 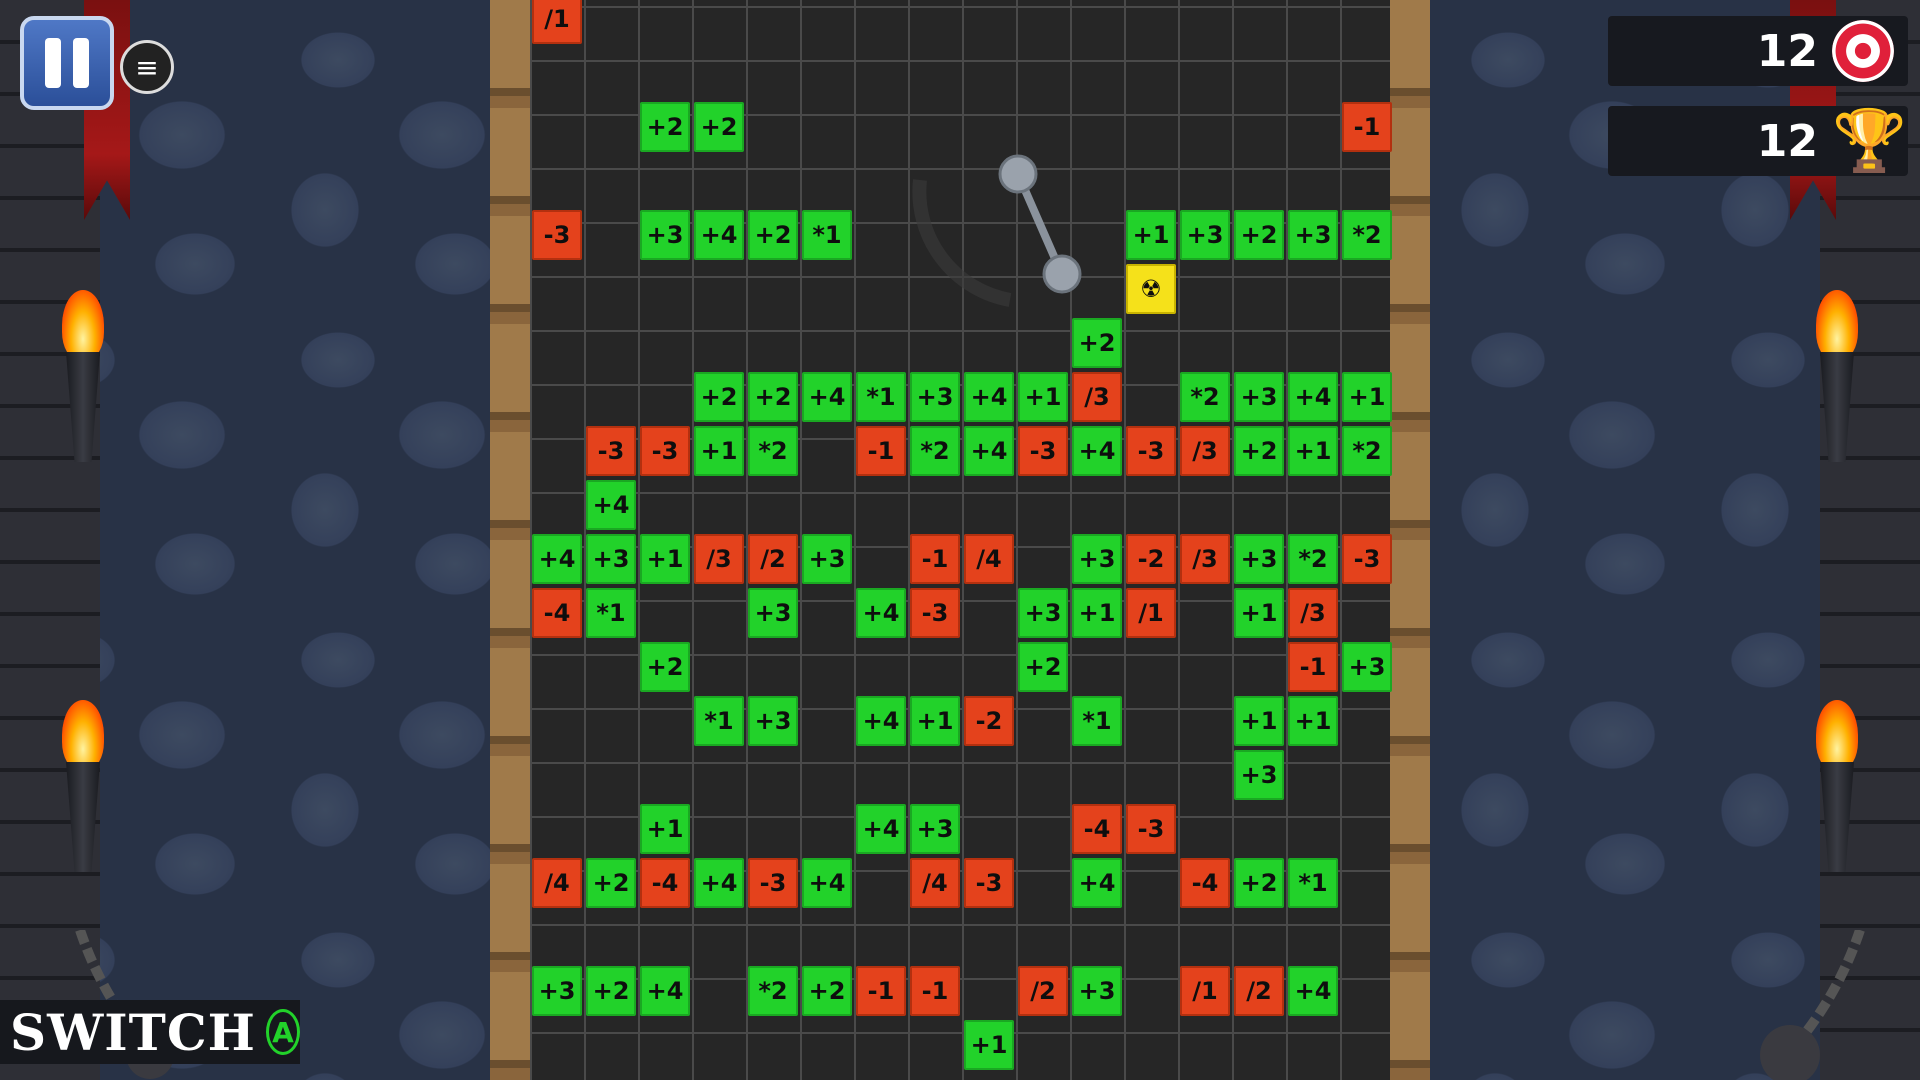 I want to click on pause-icon, so click(x=81, y=63).